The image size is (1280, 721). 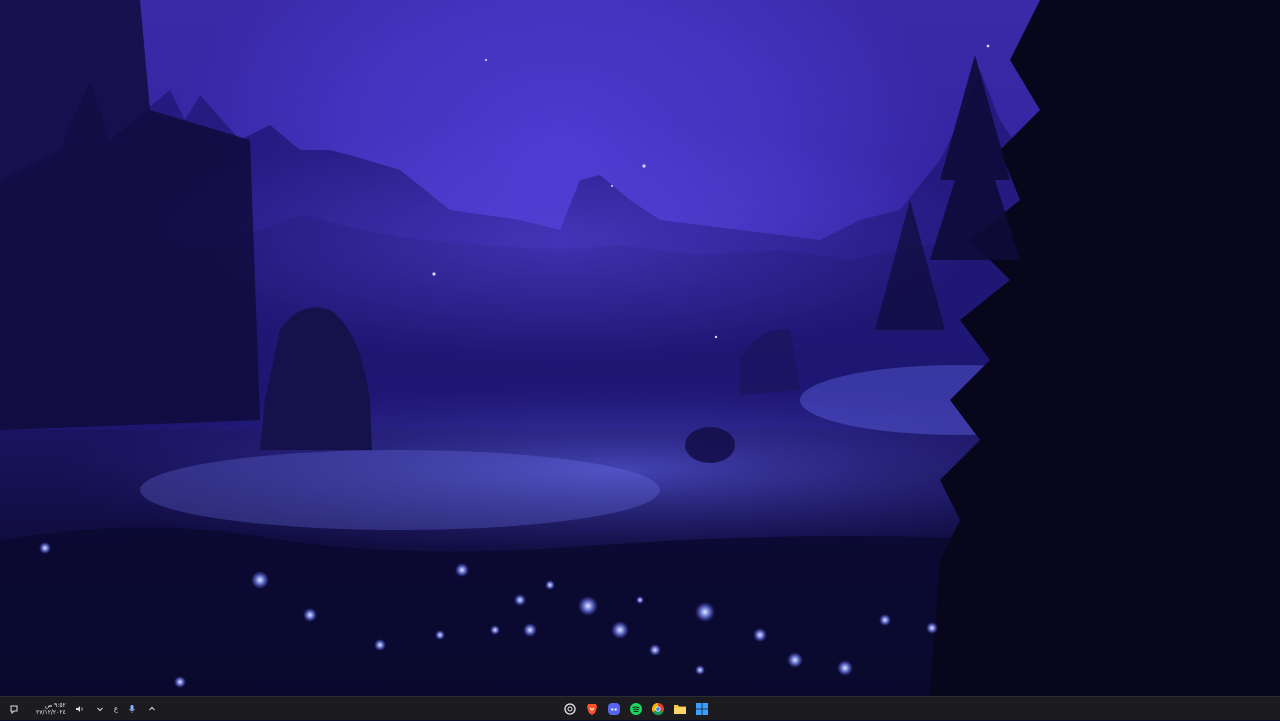 I want to click on language-indicator: ع, so click(x=116, y=709).